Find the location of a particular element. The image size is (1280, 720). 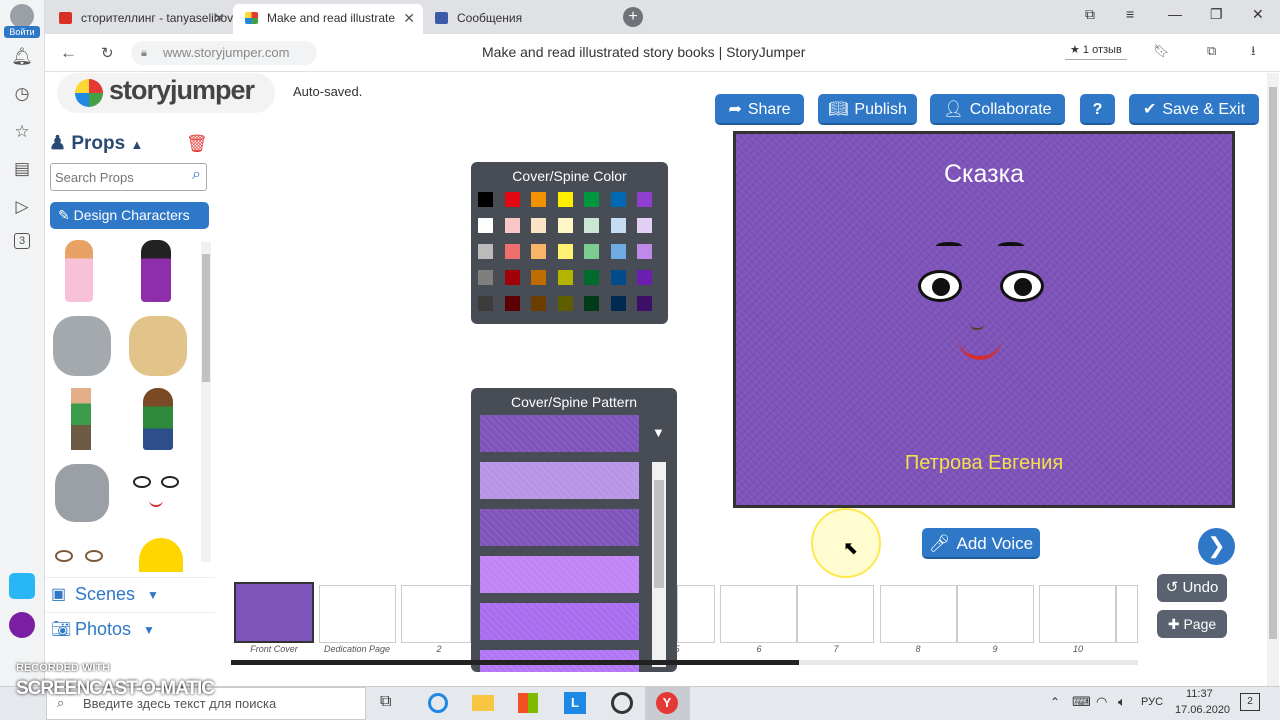

search-icon: ⌕ is located at coordinates (196, 175).